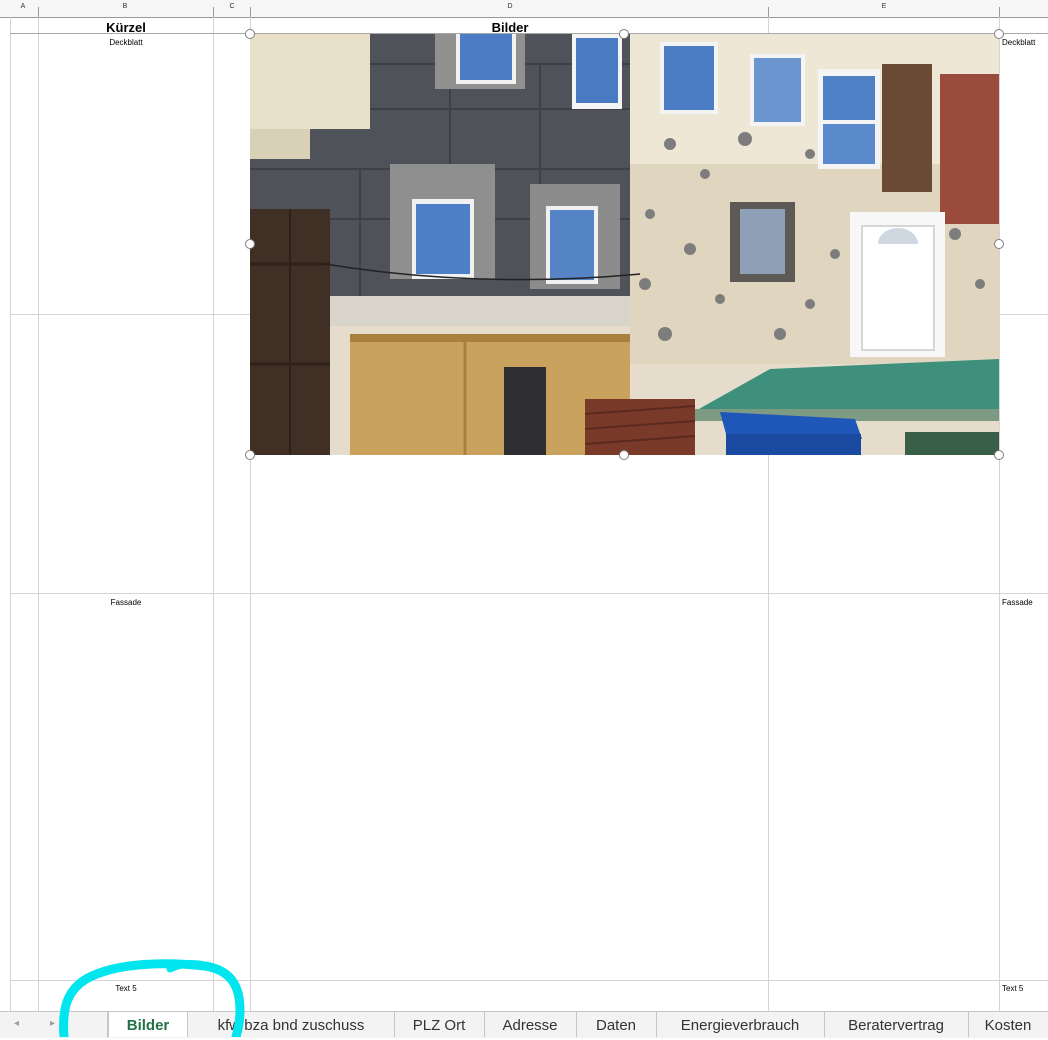  Describe the element at coordinates (125, 6) in the screenshot. I see `column-header-b: B` at that location.